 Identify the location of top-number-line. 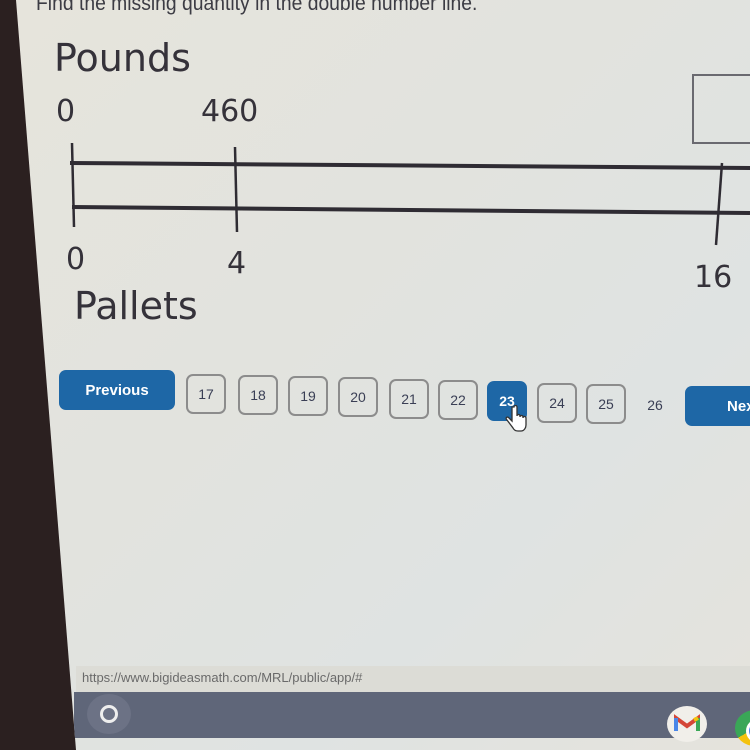
(409, 165).